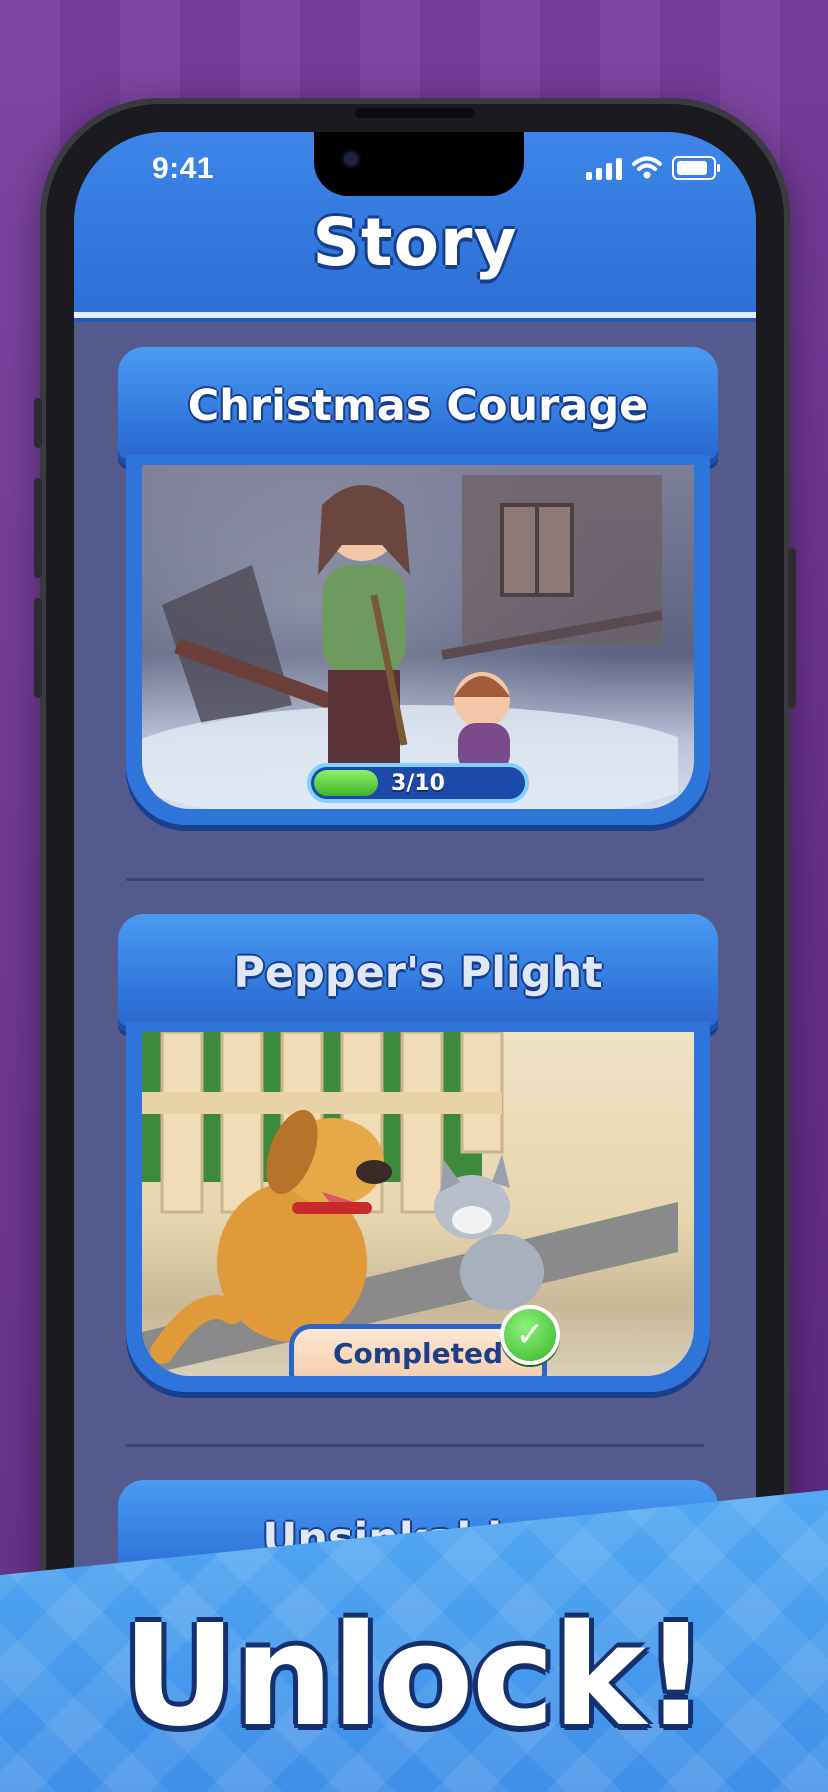 The width and height of the screenshot is (828, 1792). I want to click on checkmark-icon: ✓, so click(530, 1335).